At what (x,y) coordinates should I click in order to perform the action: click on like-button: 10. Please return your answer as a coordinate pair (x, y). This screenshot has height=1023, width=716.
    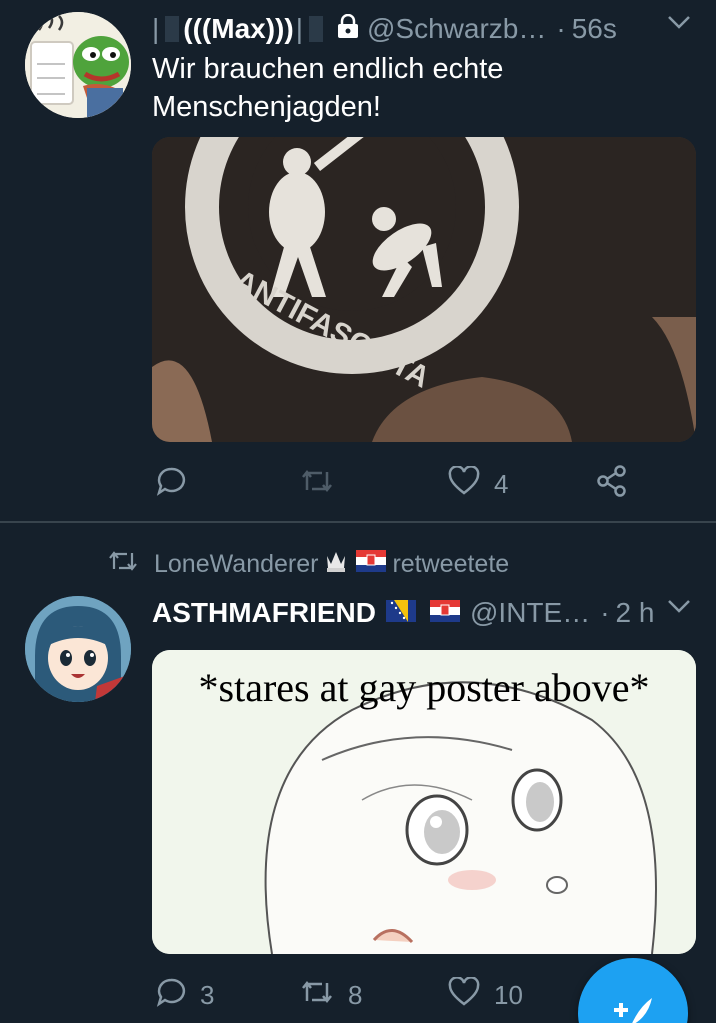
    Looking at the image, I should click on (485, 994).